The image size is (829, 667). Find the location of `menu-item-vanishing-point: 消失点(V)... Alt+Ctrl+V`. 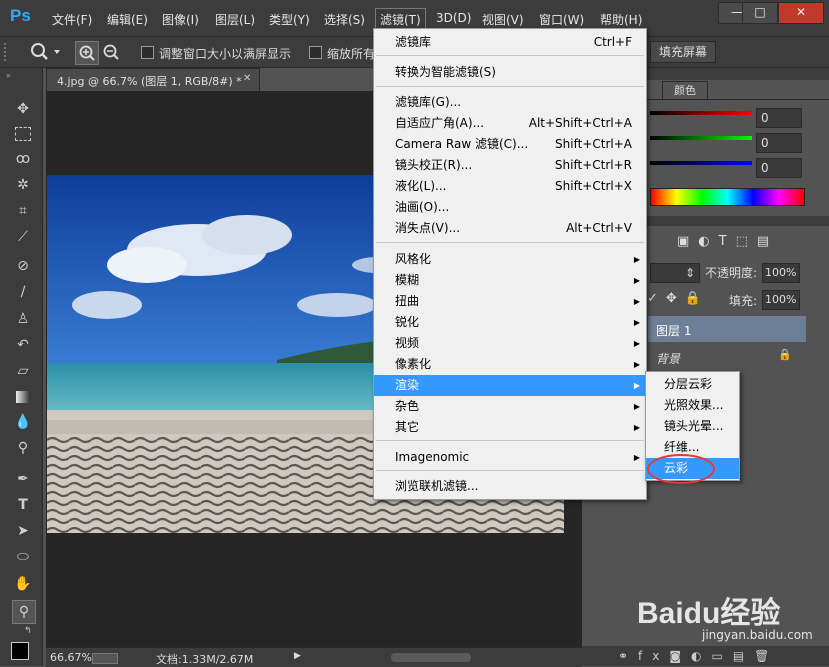

menu-item-vanishing-point: 消失点(V)... Alt+Ctrl+V is located at coordinates (510, 228).